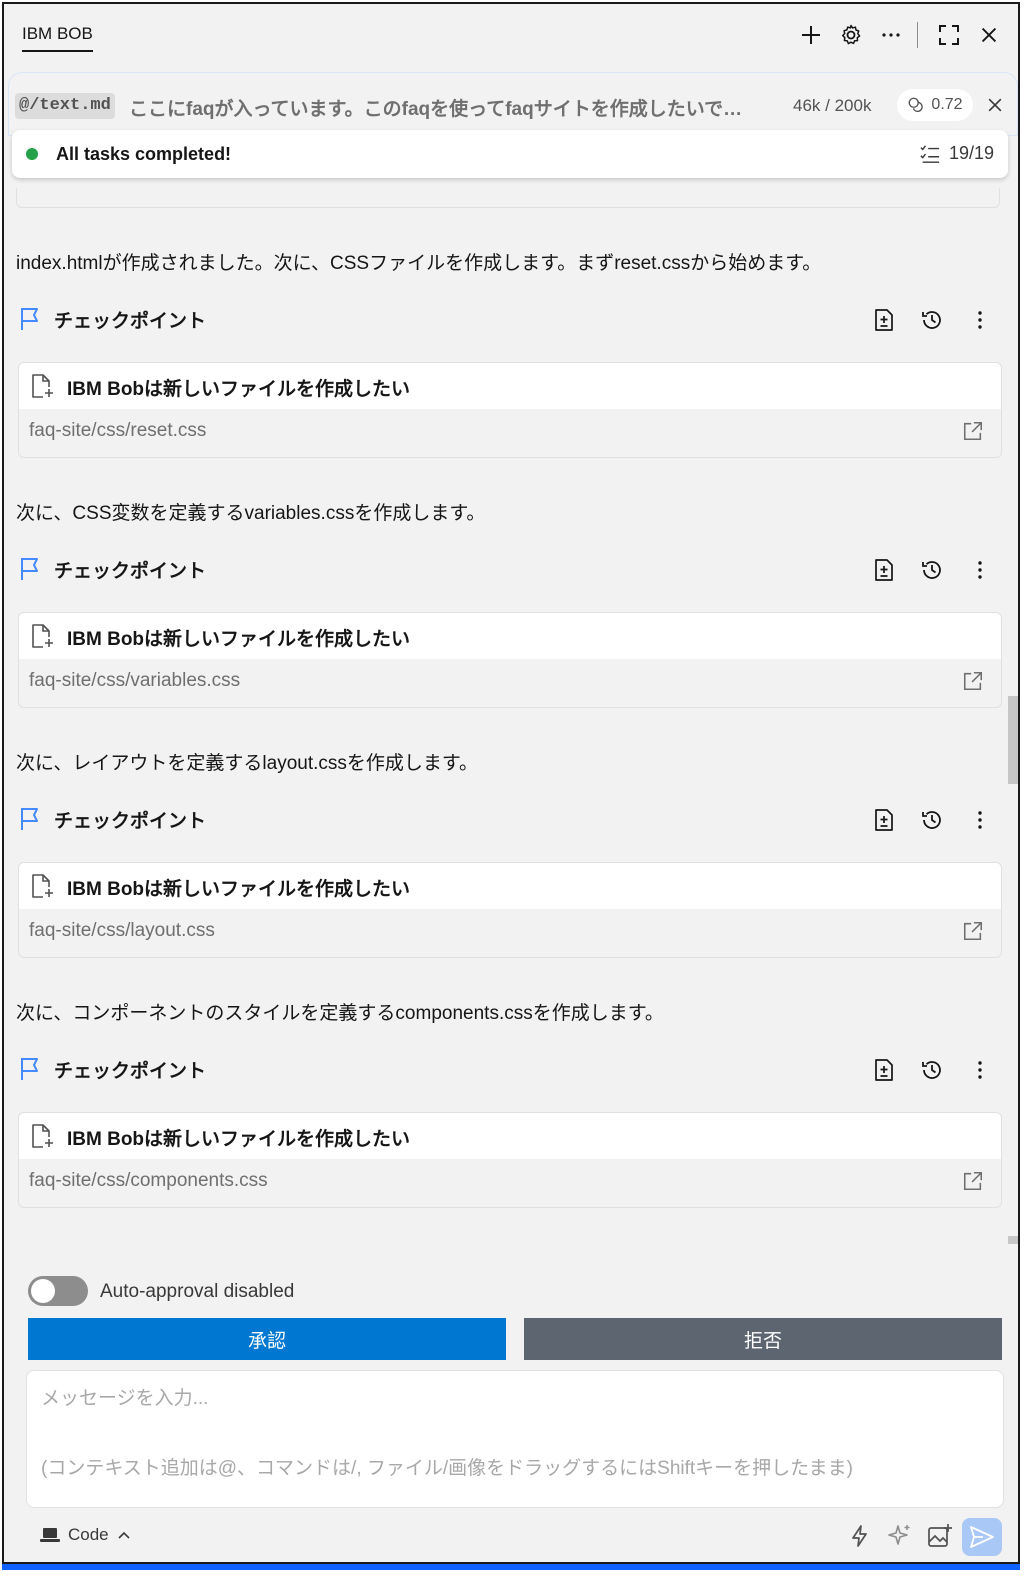  What do you see at coordinates (971, 153) in the screenshot?
I see `todo-count-value: 19/19` at bounding box center [971, 153].